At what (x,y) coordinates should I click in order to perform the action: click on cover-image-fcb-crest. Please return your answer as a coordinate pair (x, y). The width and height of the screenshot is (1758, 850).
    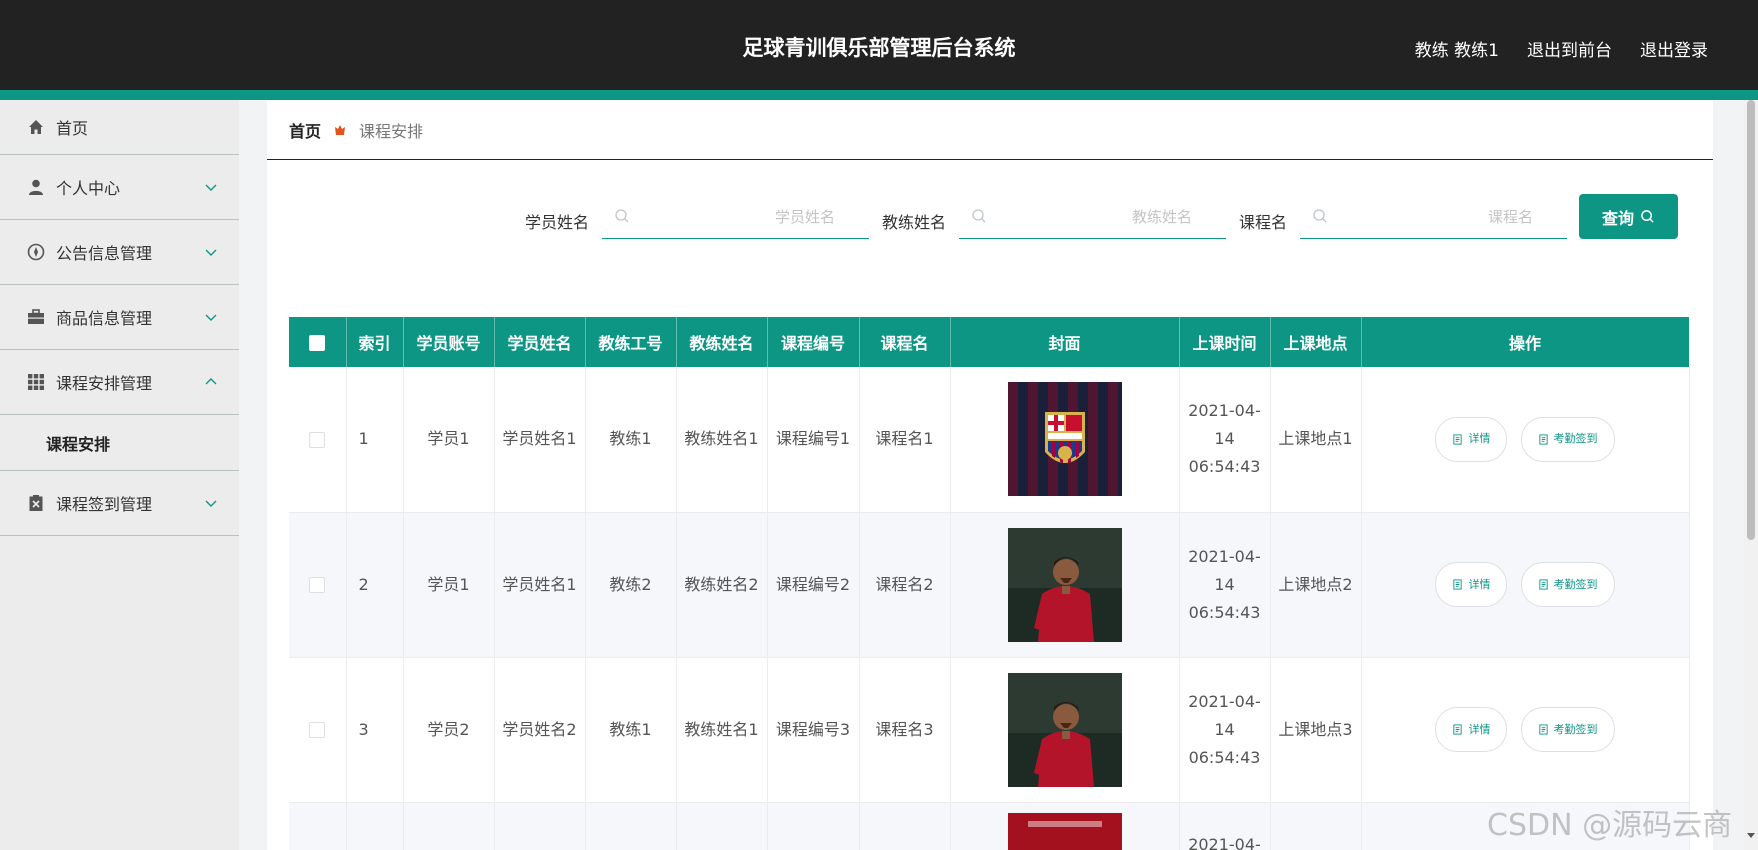
    Looking at the image, I should click on (1064, 439).